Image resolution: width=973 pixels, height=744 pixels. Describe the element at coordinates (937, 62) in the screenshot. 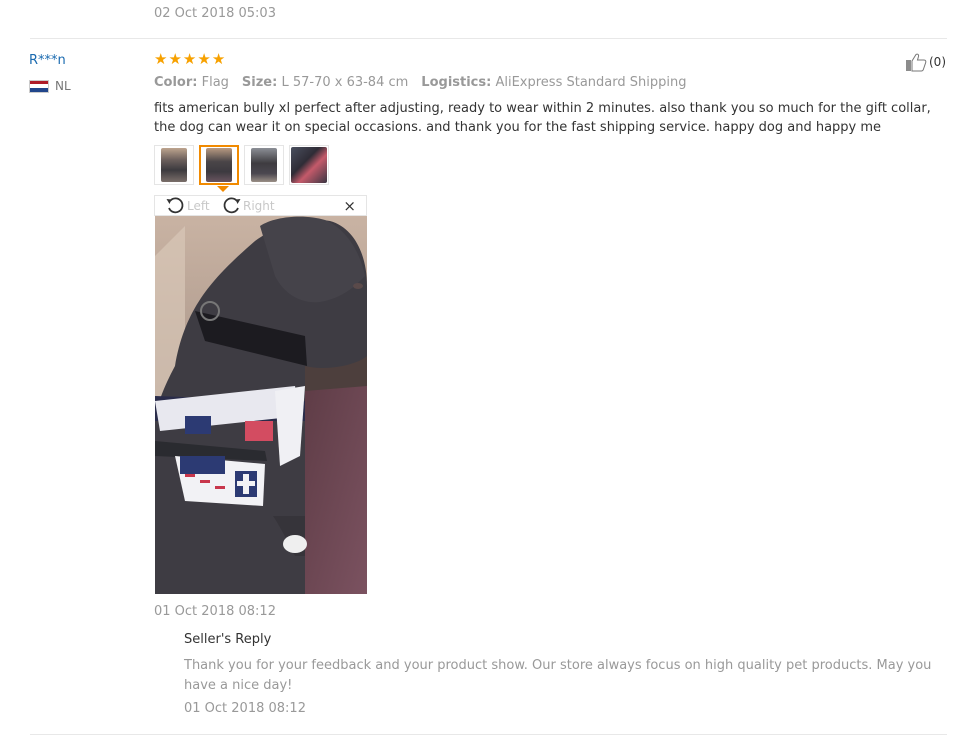

I see `helpful-count: (0)` at that location.